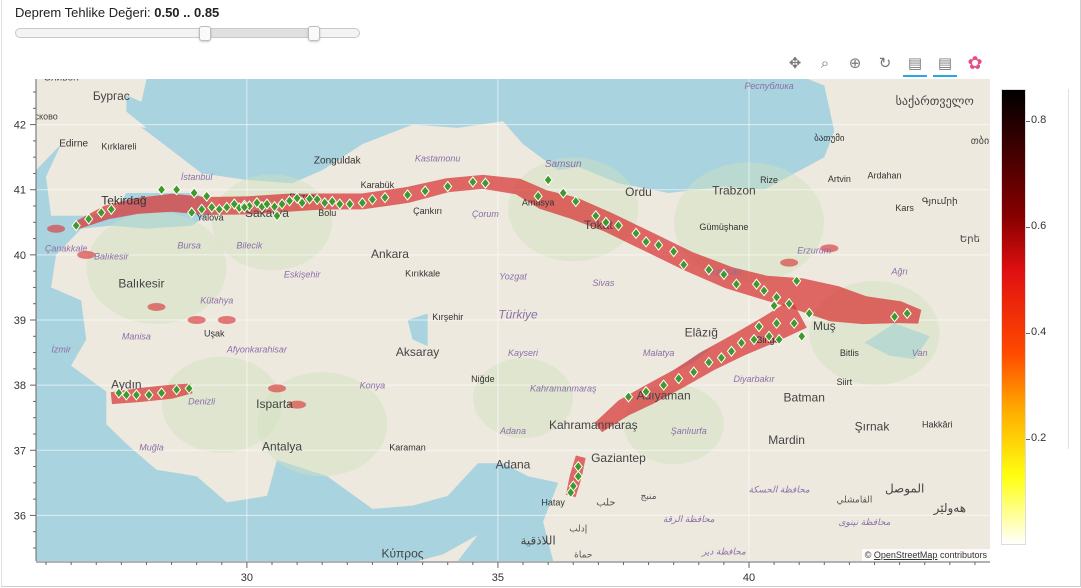 Image resolution: width=1081 pixels, height=588 pixels. I want to click on map-label: Karaman, so click(407, 447).